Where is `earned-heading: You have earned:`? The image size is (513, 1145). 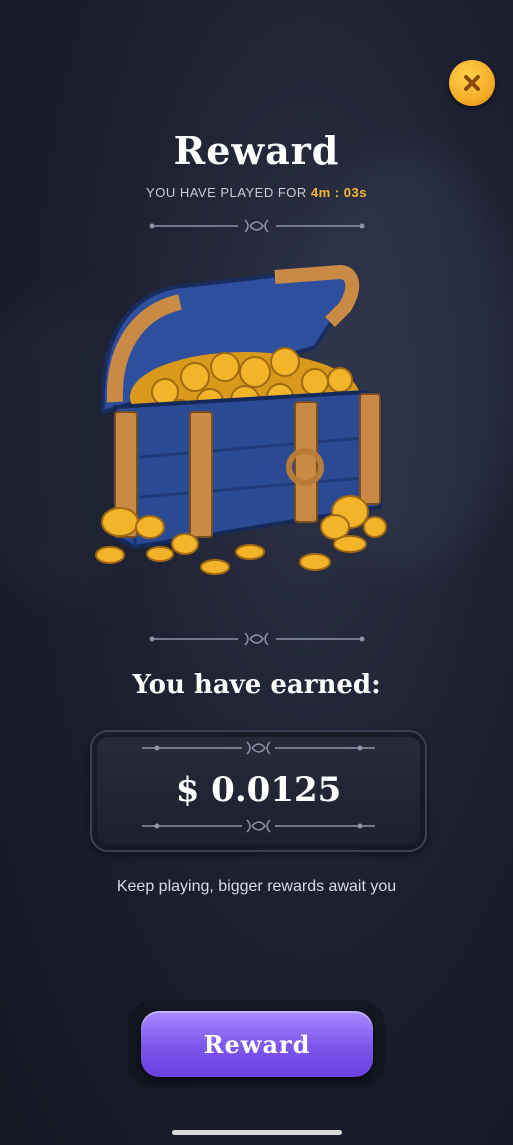 earned-heading: You have earned: is located at coordinates (256, 685).